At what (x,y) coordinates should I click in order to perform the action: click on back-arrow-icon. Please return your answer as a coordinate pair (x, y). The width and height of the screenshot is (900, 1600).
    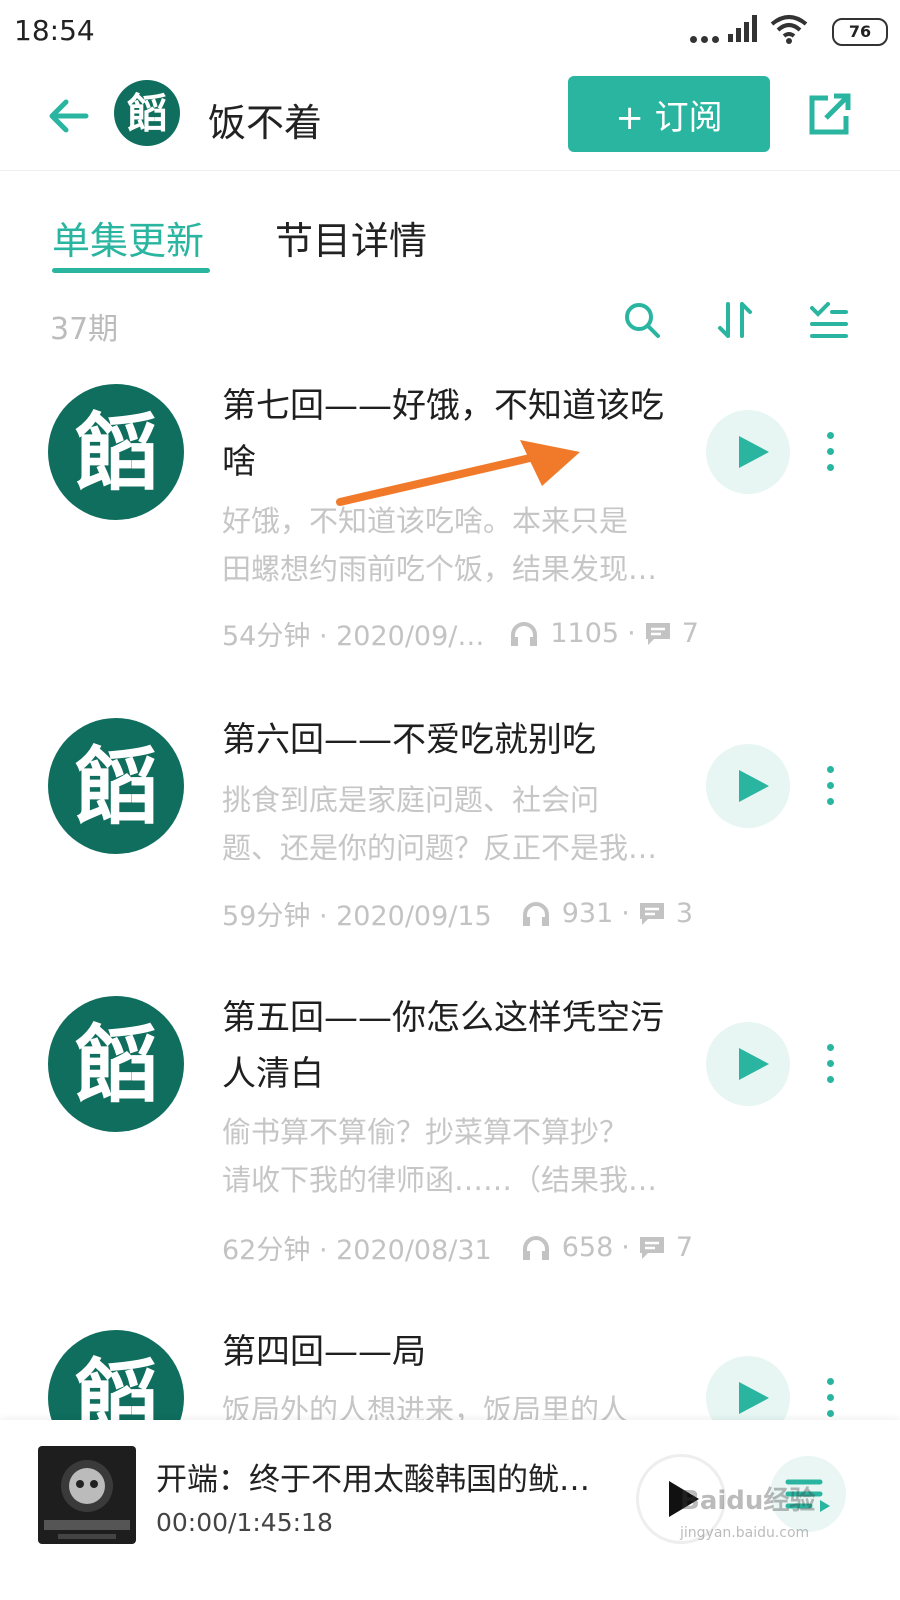
    Looking at the image, I should click on (68, 116).